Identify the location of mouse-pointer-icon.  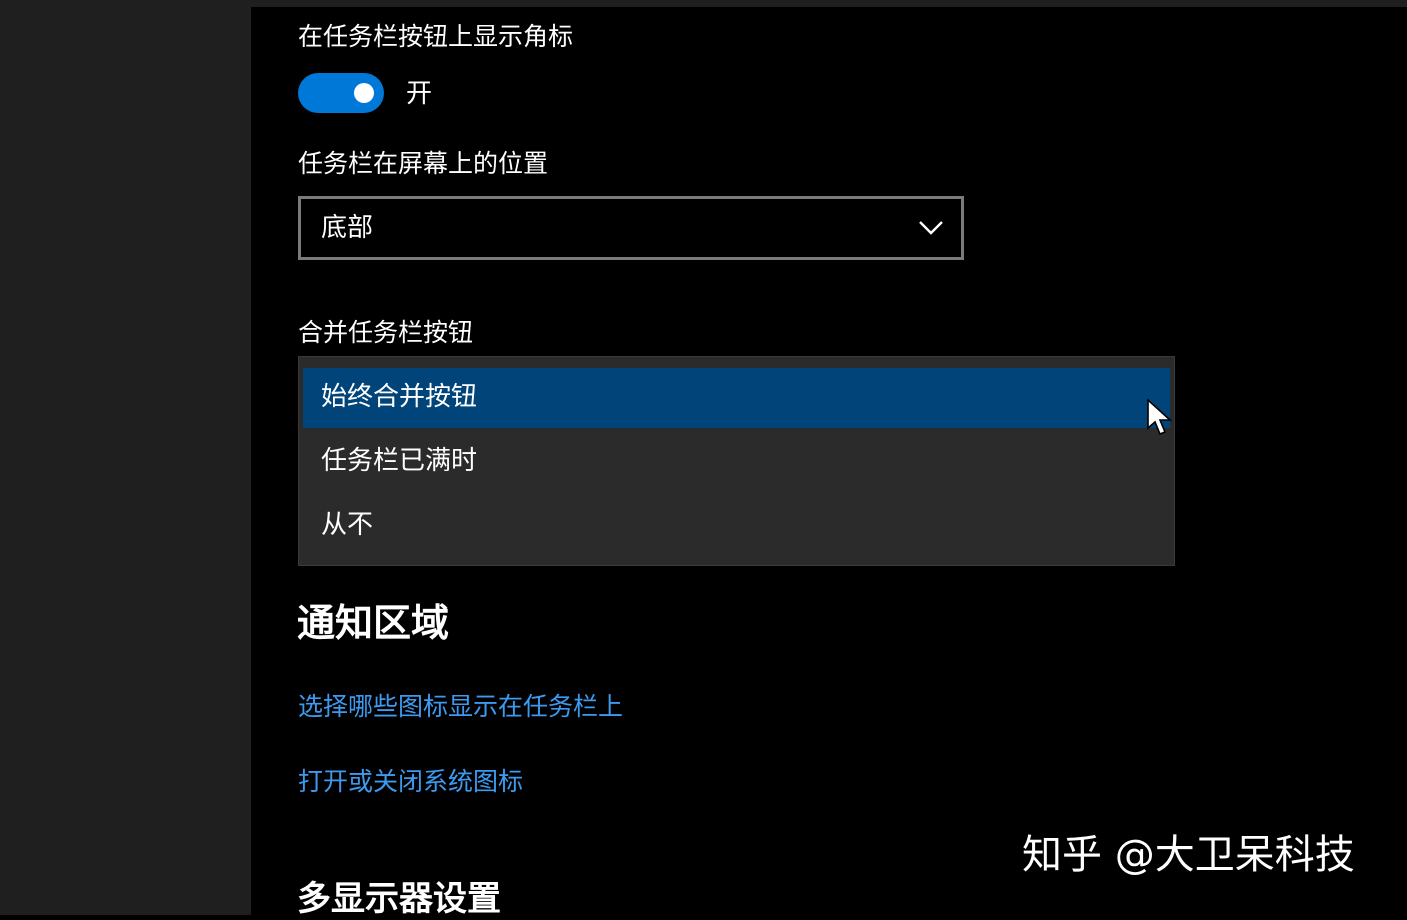
(1160, 417).